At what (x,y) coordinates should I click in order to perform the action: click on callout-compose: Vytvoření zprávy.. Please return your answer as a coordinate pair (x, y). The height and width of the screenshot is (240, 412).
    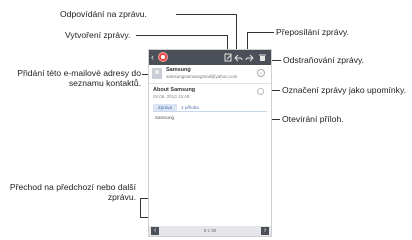
    Looking at the image, I should click on (98, 35).